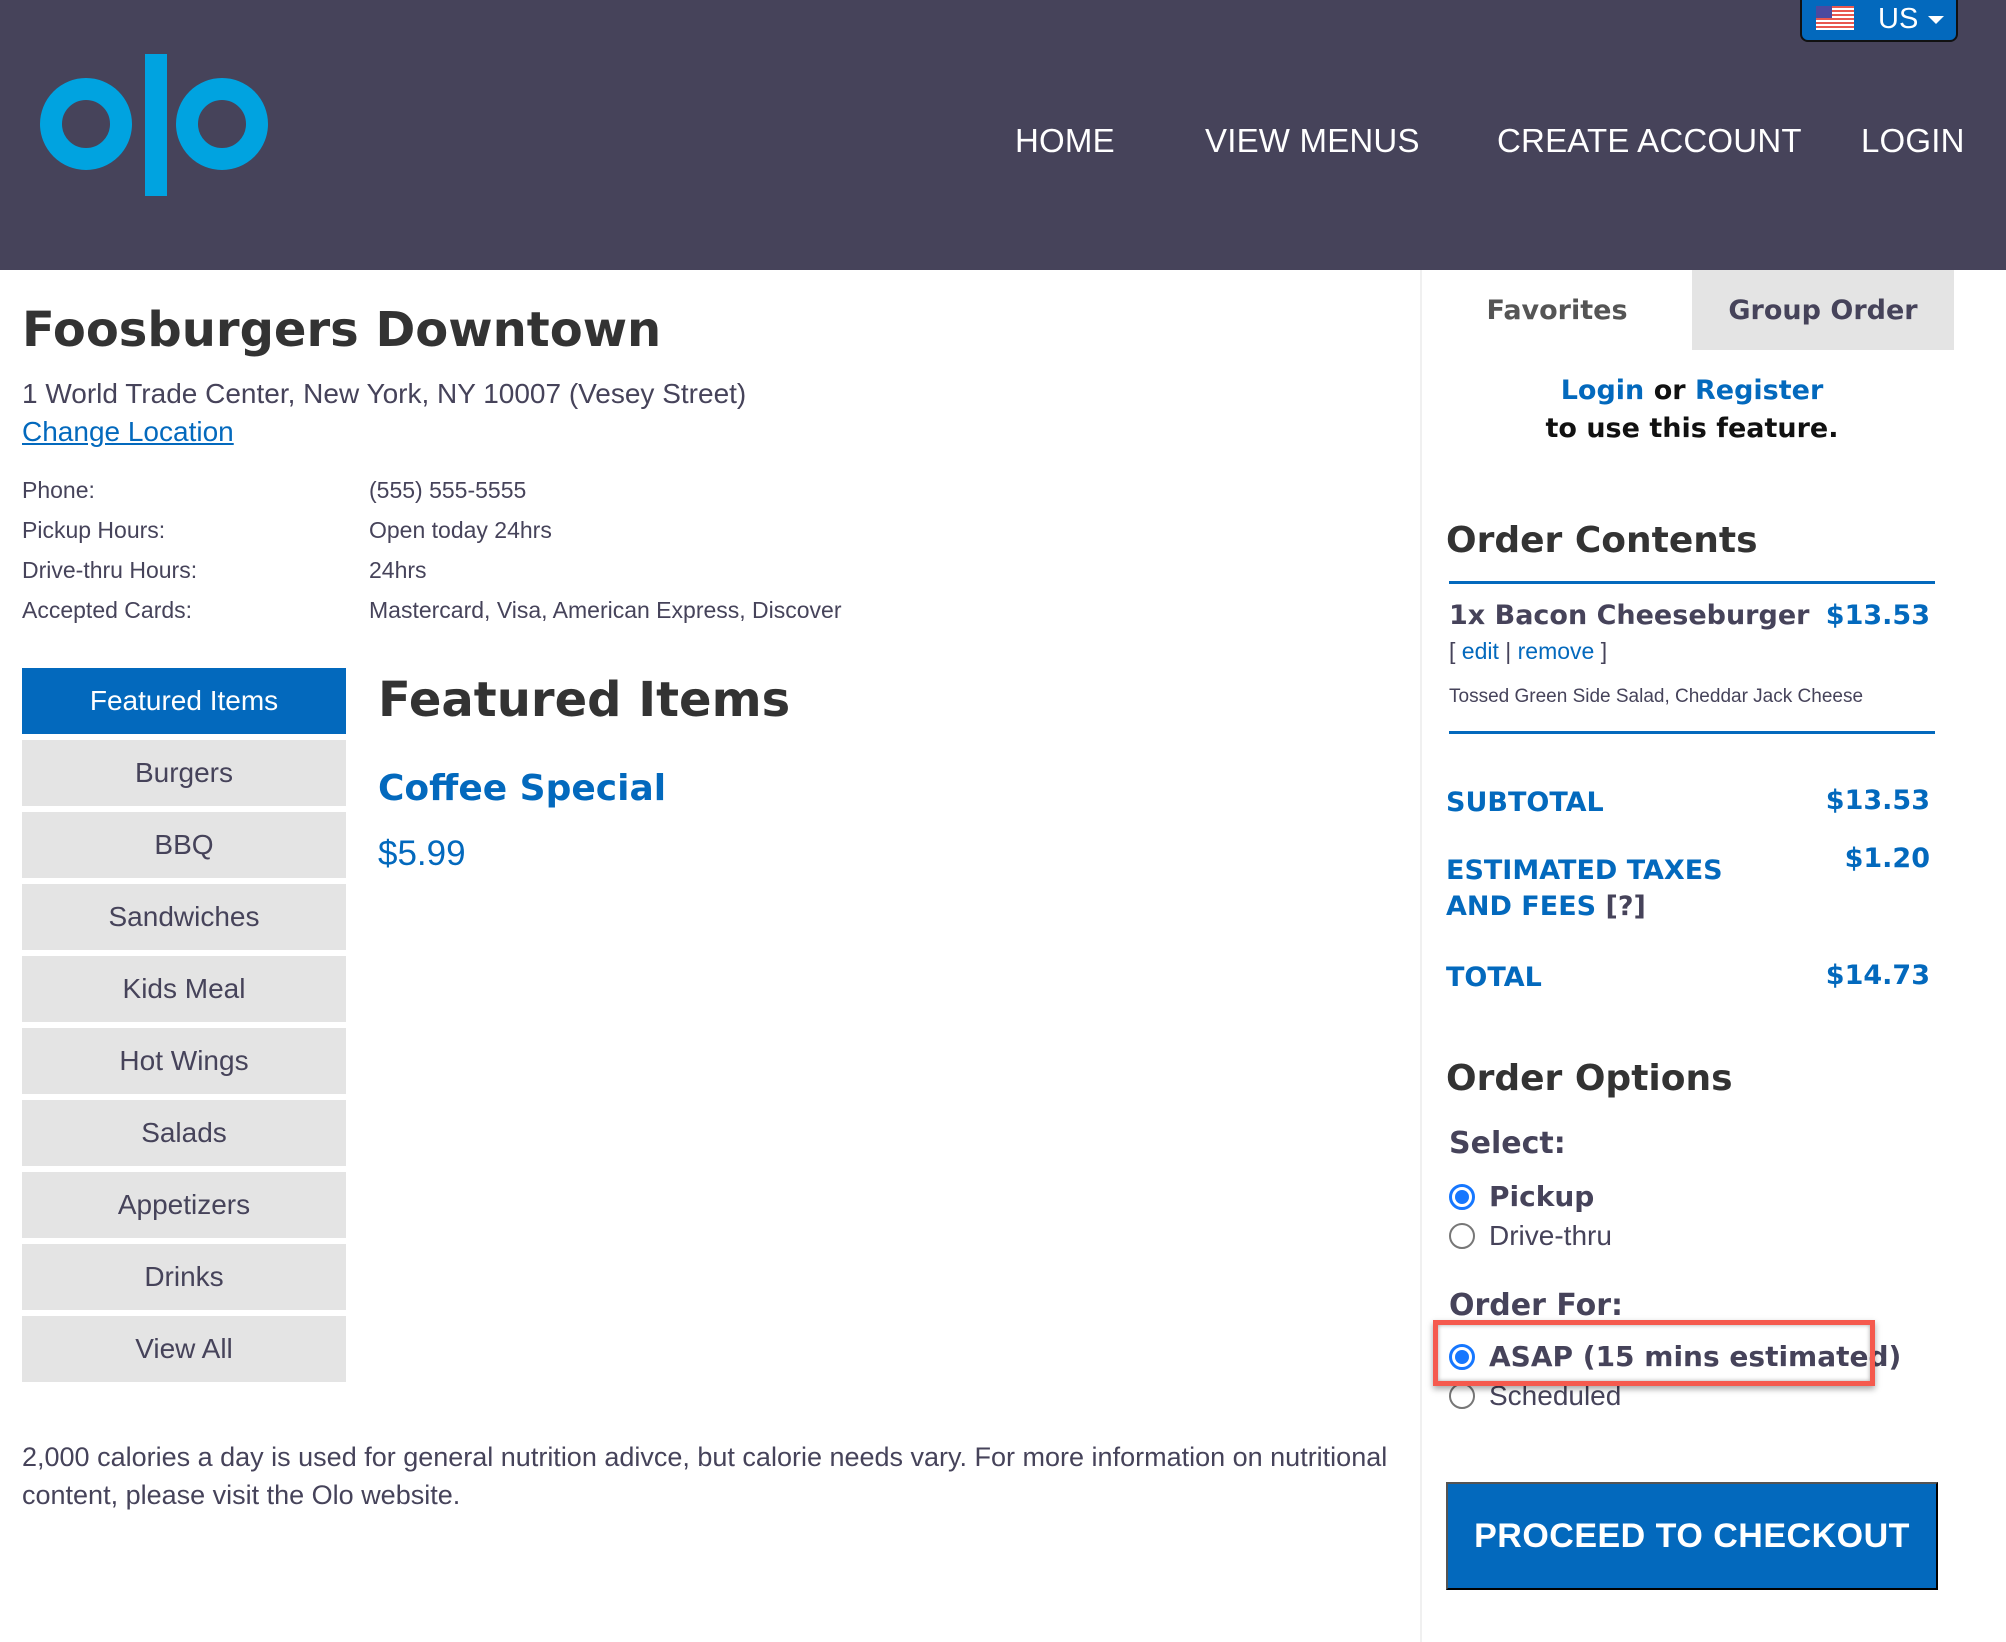 The height and width of the screenshot is (1642, 2006). What do you see at coordinates (1462, 1396) in the screenshot?
I see `scheduled-radio` at bounding box center [1462, 1396].